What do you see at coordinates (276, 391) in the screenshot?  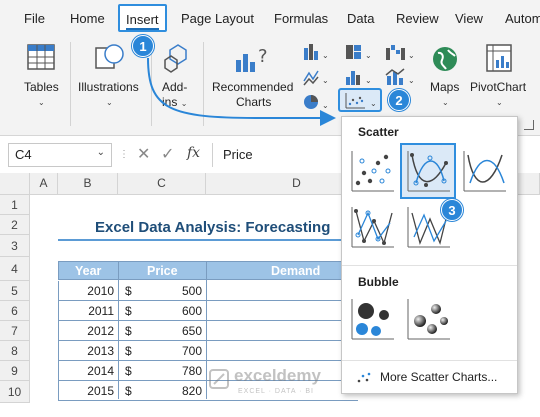 I see `watermark-tagline: EXCEL · DATA · BI` at bounding box center [276, 391].